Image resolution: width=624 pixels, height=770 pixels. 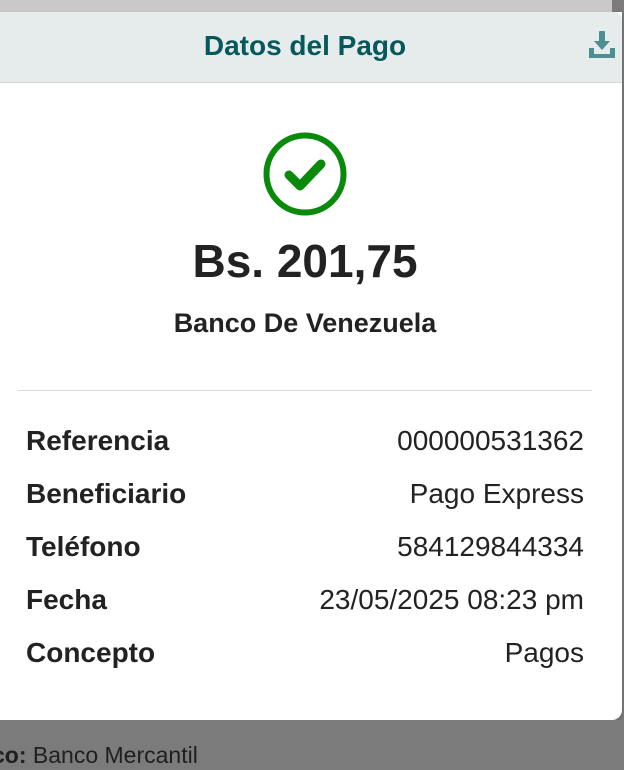 I want to click on modal-header: Datos del Pago, so click(x=311, y=47).